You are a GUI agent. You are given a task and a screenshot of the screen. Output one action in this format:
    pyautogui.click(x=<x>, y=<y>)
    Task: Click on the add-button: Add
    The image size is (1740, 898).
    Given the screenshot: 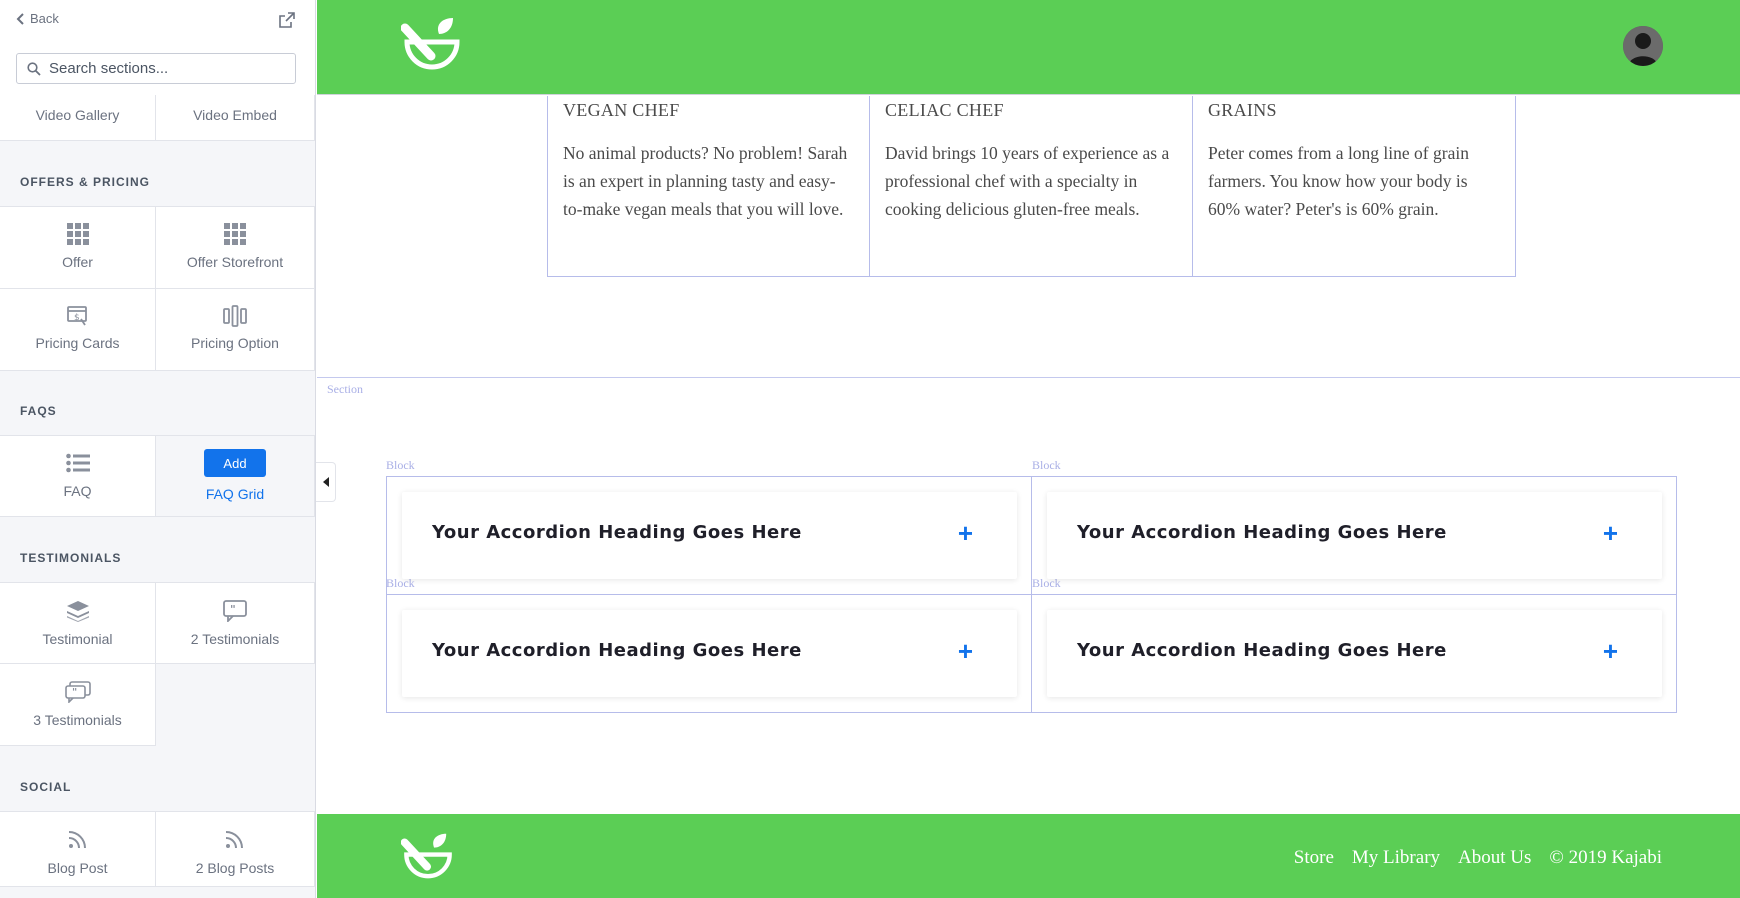 What is the action you would take?
    pyautogui.click(x=235, y=463)
    